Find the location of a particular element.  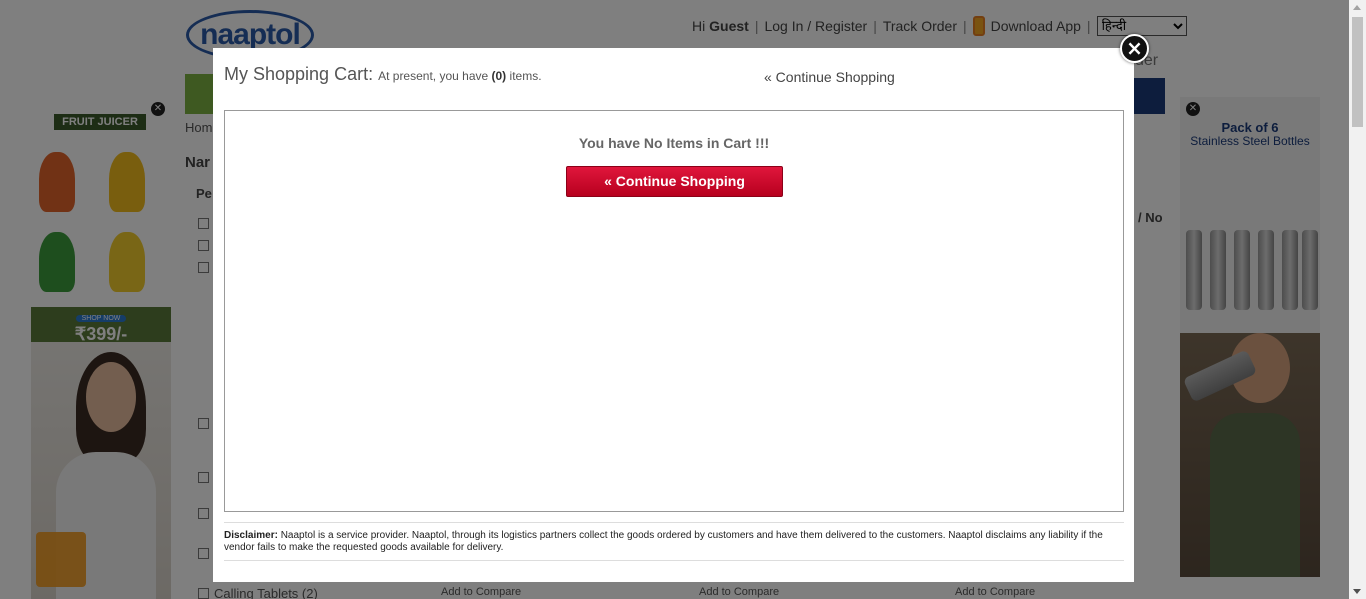

empty-cart-message: You have No Items in Cart !!! is located at coordinates (674, 143).